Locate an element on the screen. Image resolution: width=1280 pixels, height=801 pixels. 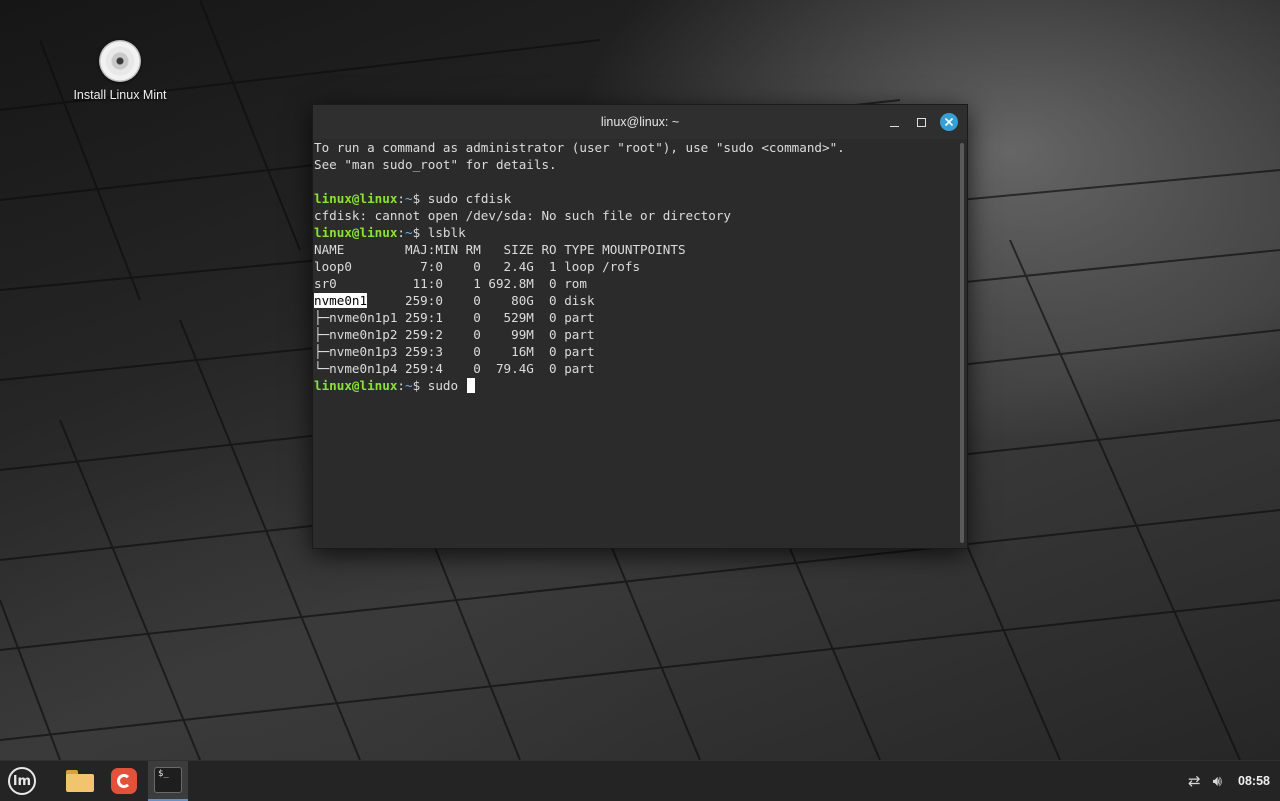
prompt-line: linux@linux:~$ lsblk is located at coordinates (635, 232).